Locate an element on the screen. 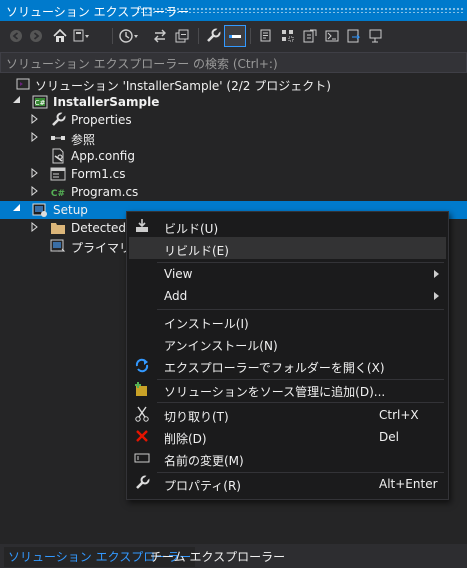 Image resolution: width=467 pixels, height=568 pixels. form-icon is located at coordinates (58, 174).